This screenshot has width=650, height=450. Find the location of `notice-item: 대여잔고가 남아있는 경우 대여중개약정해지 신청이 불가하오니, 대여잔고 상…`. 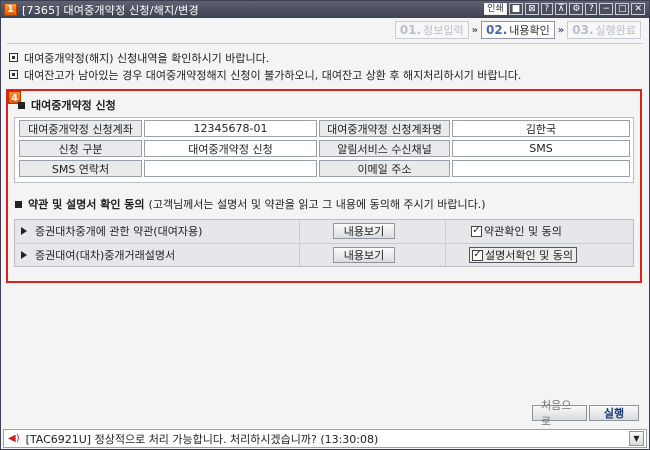

notice-item: 대여잔고가 남아있는 경우 대여중개약정해지 신청이 불가하오니, 대여잔고 상… is located at coordinates (319, 74).